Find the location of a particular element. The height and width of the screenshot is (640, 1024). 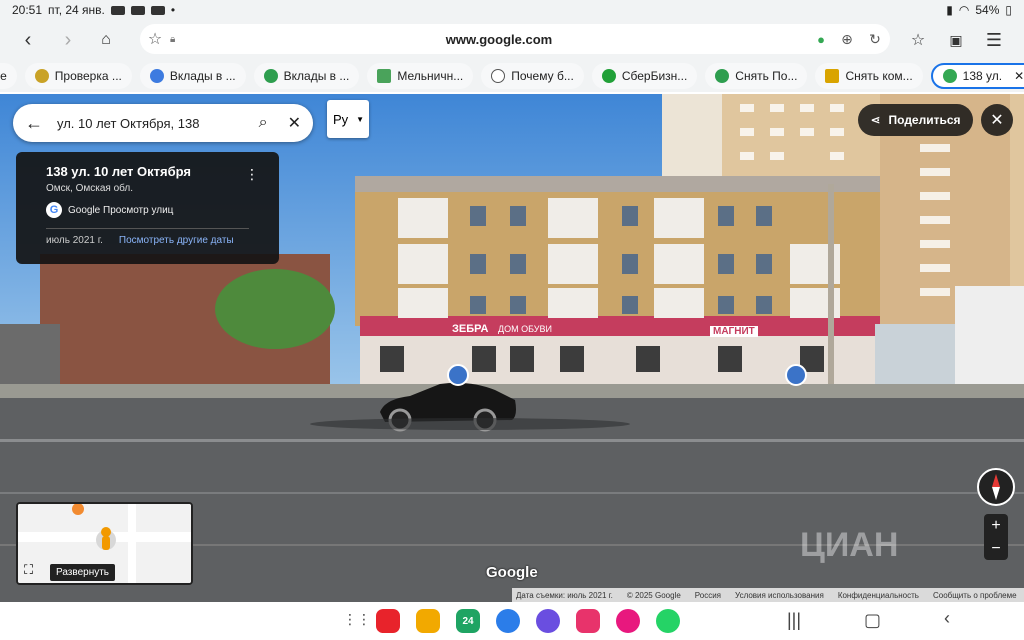

card-subtitle: Омск, Омская обл. is located at coordinates (90, 188).